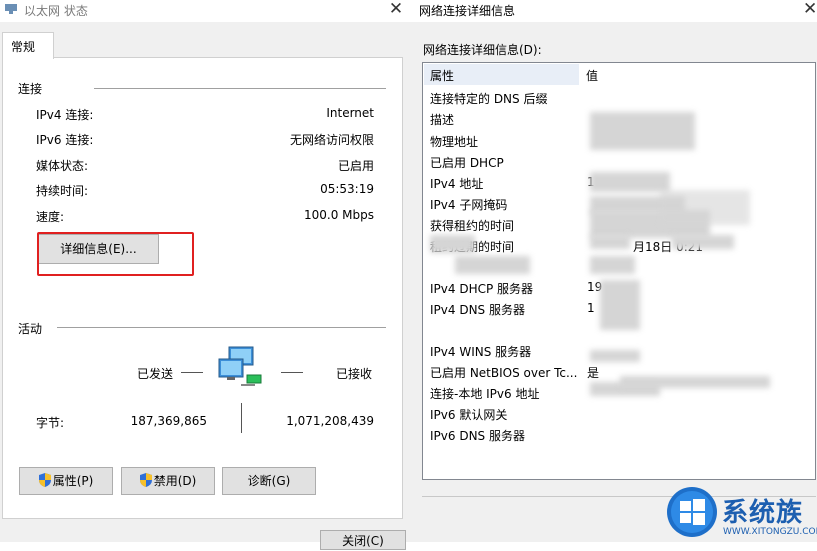  What do you see at coordinates (770, 532) in the screenshot?
I see `watermark-url: WWW.XITONGZU.COM` at bounding box center [770, 532].